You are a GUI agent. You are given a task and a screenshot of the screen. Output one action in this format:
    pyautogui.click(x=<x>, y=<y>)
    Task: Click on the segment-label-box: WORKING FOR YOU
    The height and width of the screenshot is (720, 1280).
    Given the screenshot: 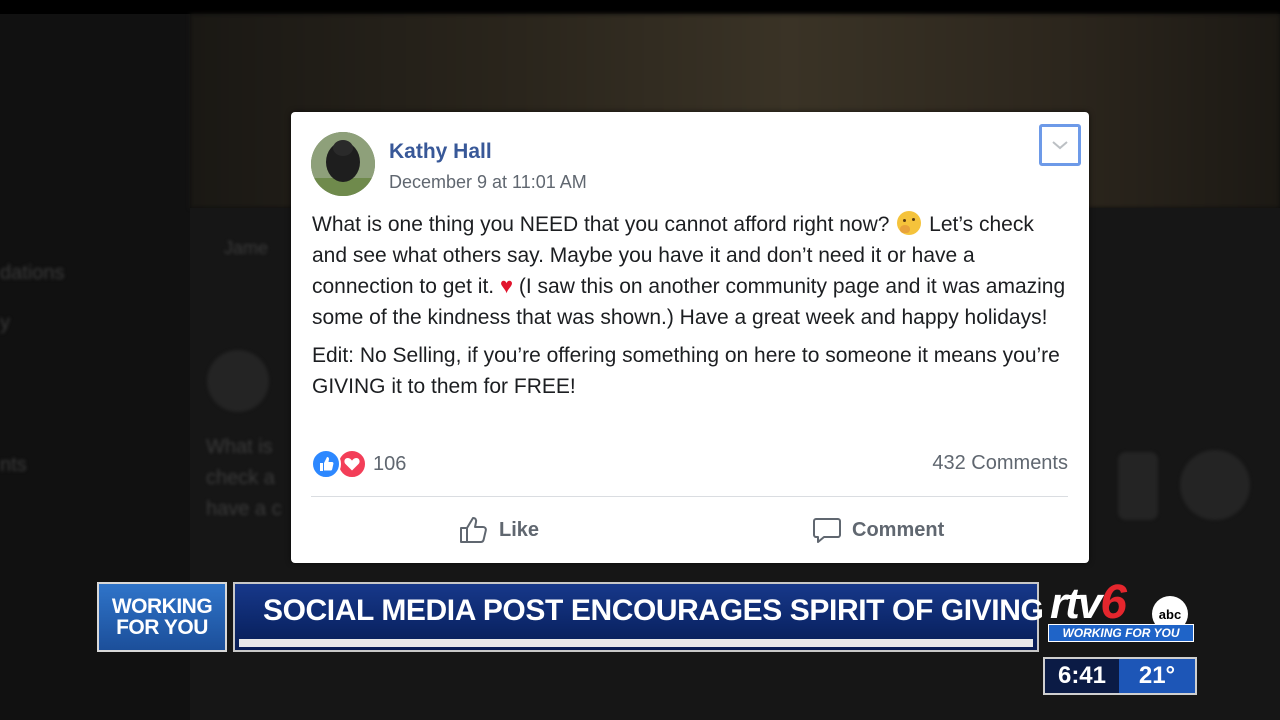 What is the action you would take?
    pyautogui.click(x=162, y=617)
    